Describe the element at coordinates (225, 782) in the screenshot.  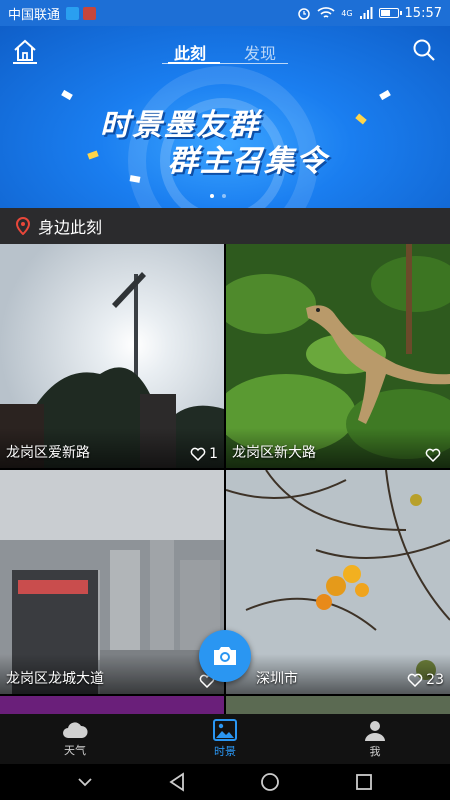
I see `system-nav-bar` at that location.